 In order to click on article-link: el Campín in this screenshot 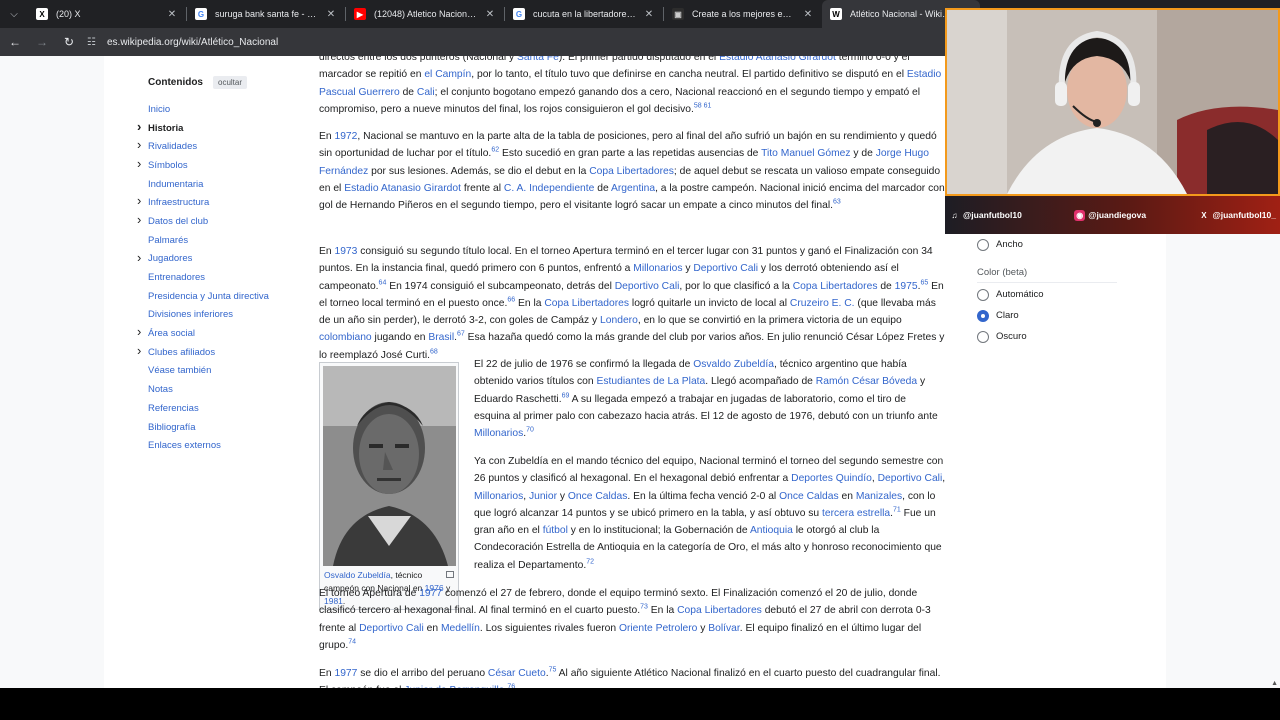, I will do `click(447, 74)`.